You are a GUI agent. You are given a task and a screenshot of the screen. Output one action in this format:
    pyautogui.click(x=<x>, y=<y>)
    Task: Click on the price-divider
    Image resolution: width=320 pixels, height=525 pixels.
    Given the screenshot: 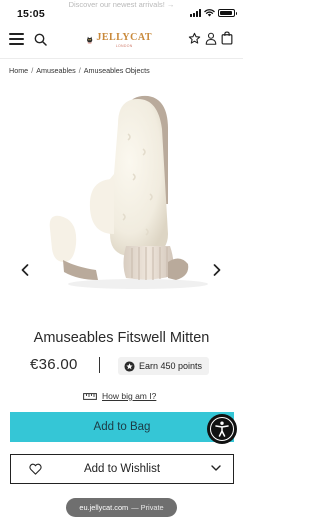 What is the action you would take?
    pyautogui.click(x=100, y=365)
    